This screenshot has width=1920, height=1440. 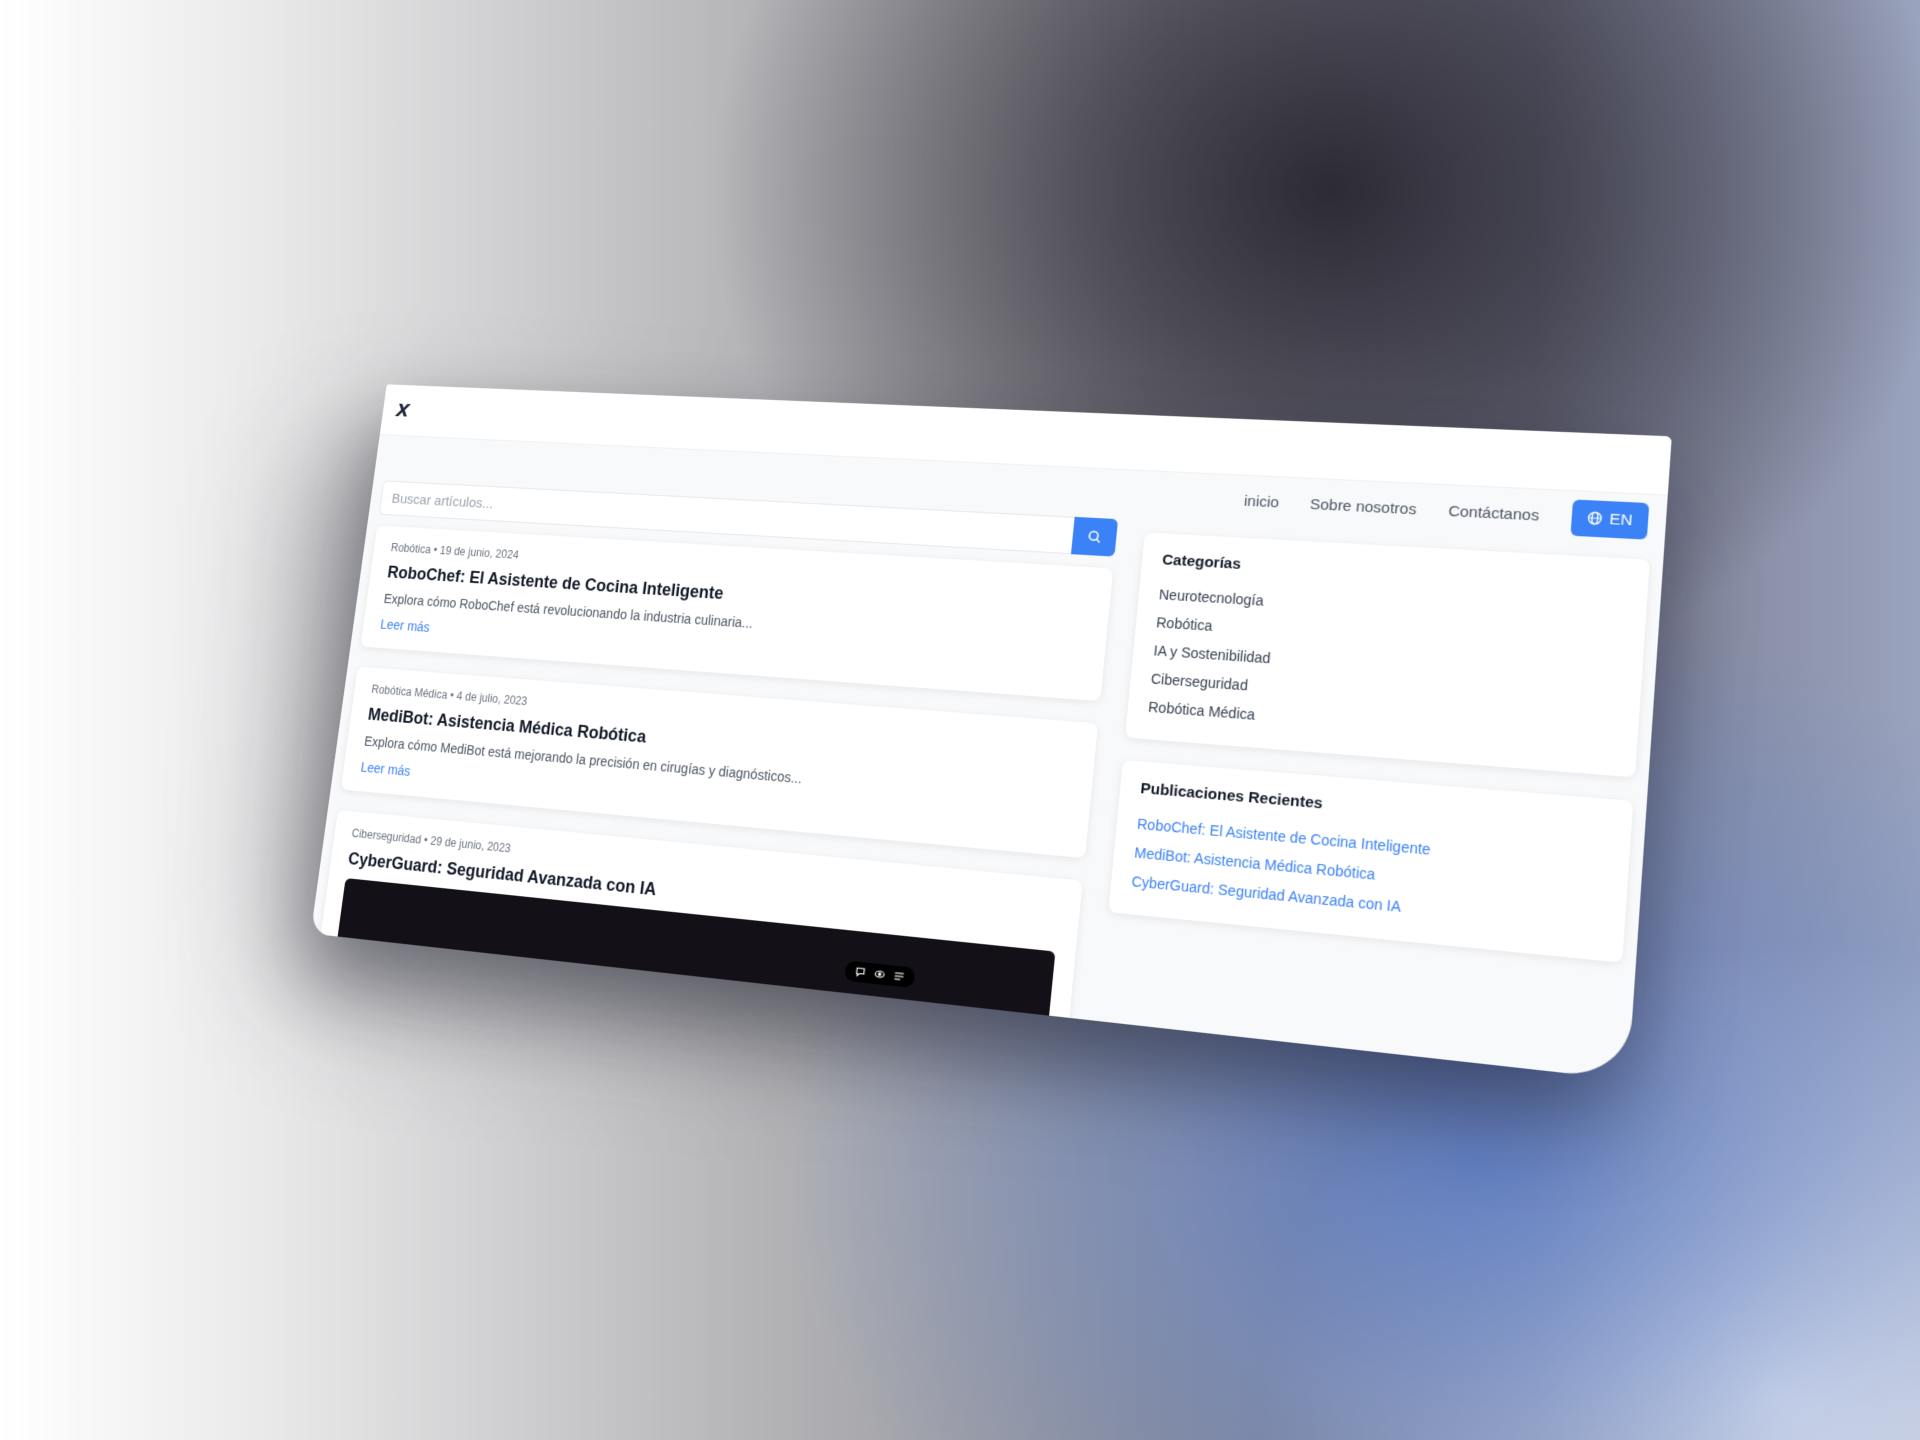 I want to click on eye-icon, so click(x=879, y=974).